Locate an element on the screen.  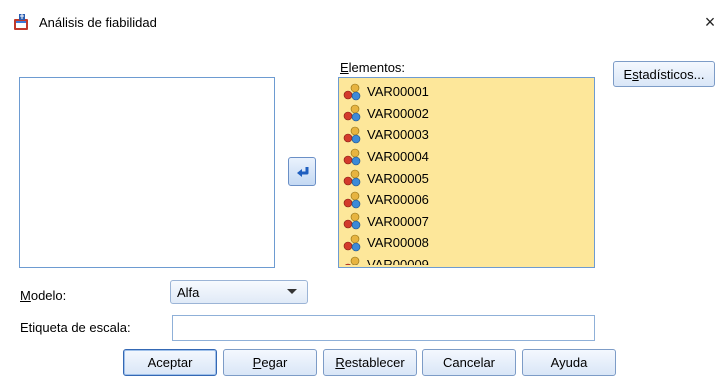
ok-button: Aceptar is located at coordinates (170, 362).